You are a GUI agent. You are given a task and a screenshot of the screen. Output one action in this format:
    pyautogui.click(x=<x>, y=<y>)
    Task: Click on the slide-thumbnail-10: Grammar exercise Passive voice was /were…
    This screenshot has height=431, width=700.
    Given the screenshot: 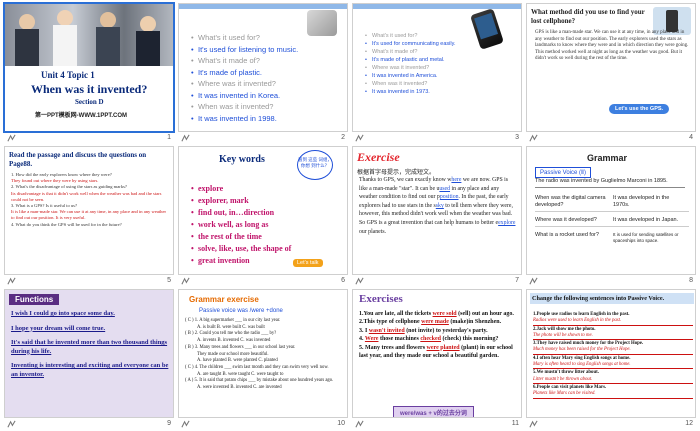 What is the action you would take?
    pyautogui.click(x=263, y=353)
    